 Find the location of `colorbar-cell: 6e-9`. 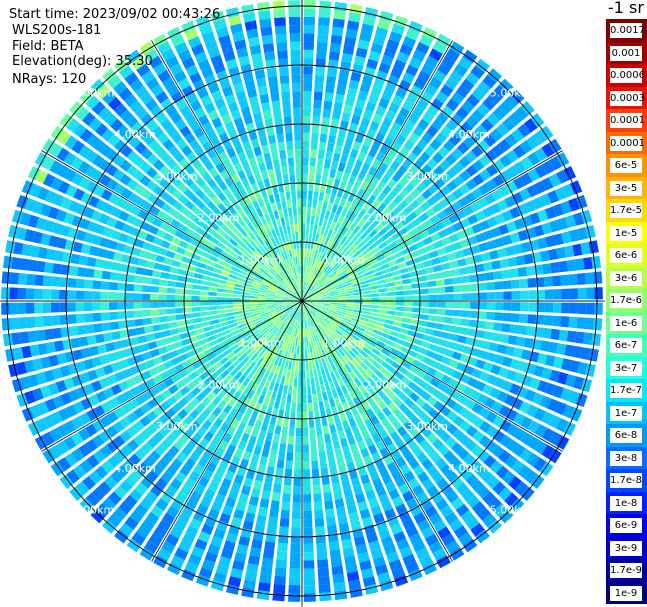

colorbar-cell: 6e-9 is located at coordinates (626, 525).